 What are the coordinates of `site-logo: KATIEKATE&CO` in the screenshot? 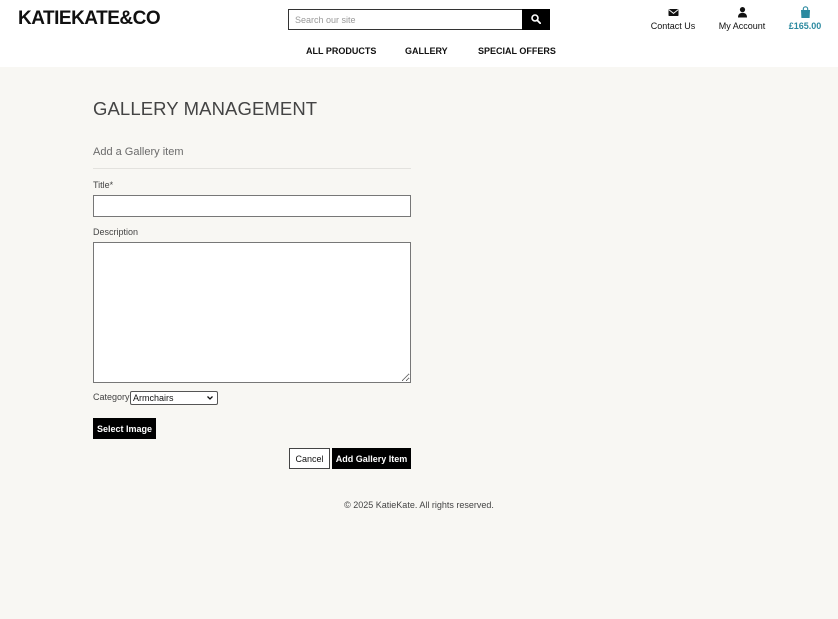 It's located at (89, 19).